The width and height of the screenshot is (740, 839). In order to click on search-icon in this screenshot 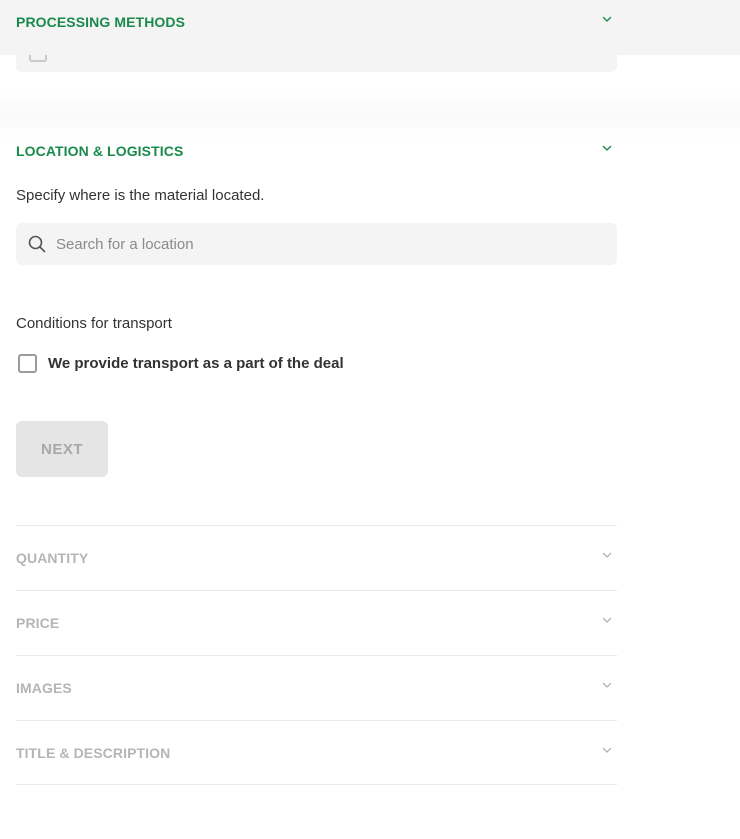, I will do `click(37, 244)`.